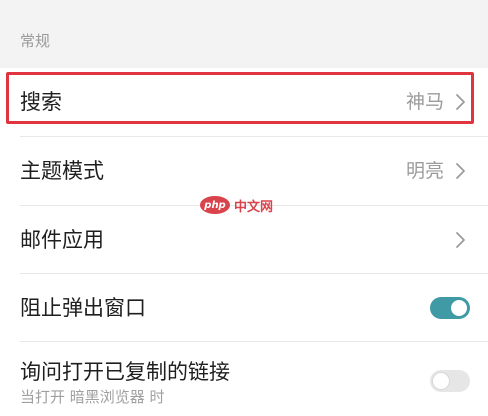 This screenshot has height=416, width=488. Describe the element at coordinates (92, 397) in the screenshot. I see `copy-link-subtitle: 当打开 暗黑浏览器 时` at that location.